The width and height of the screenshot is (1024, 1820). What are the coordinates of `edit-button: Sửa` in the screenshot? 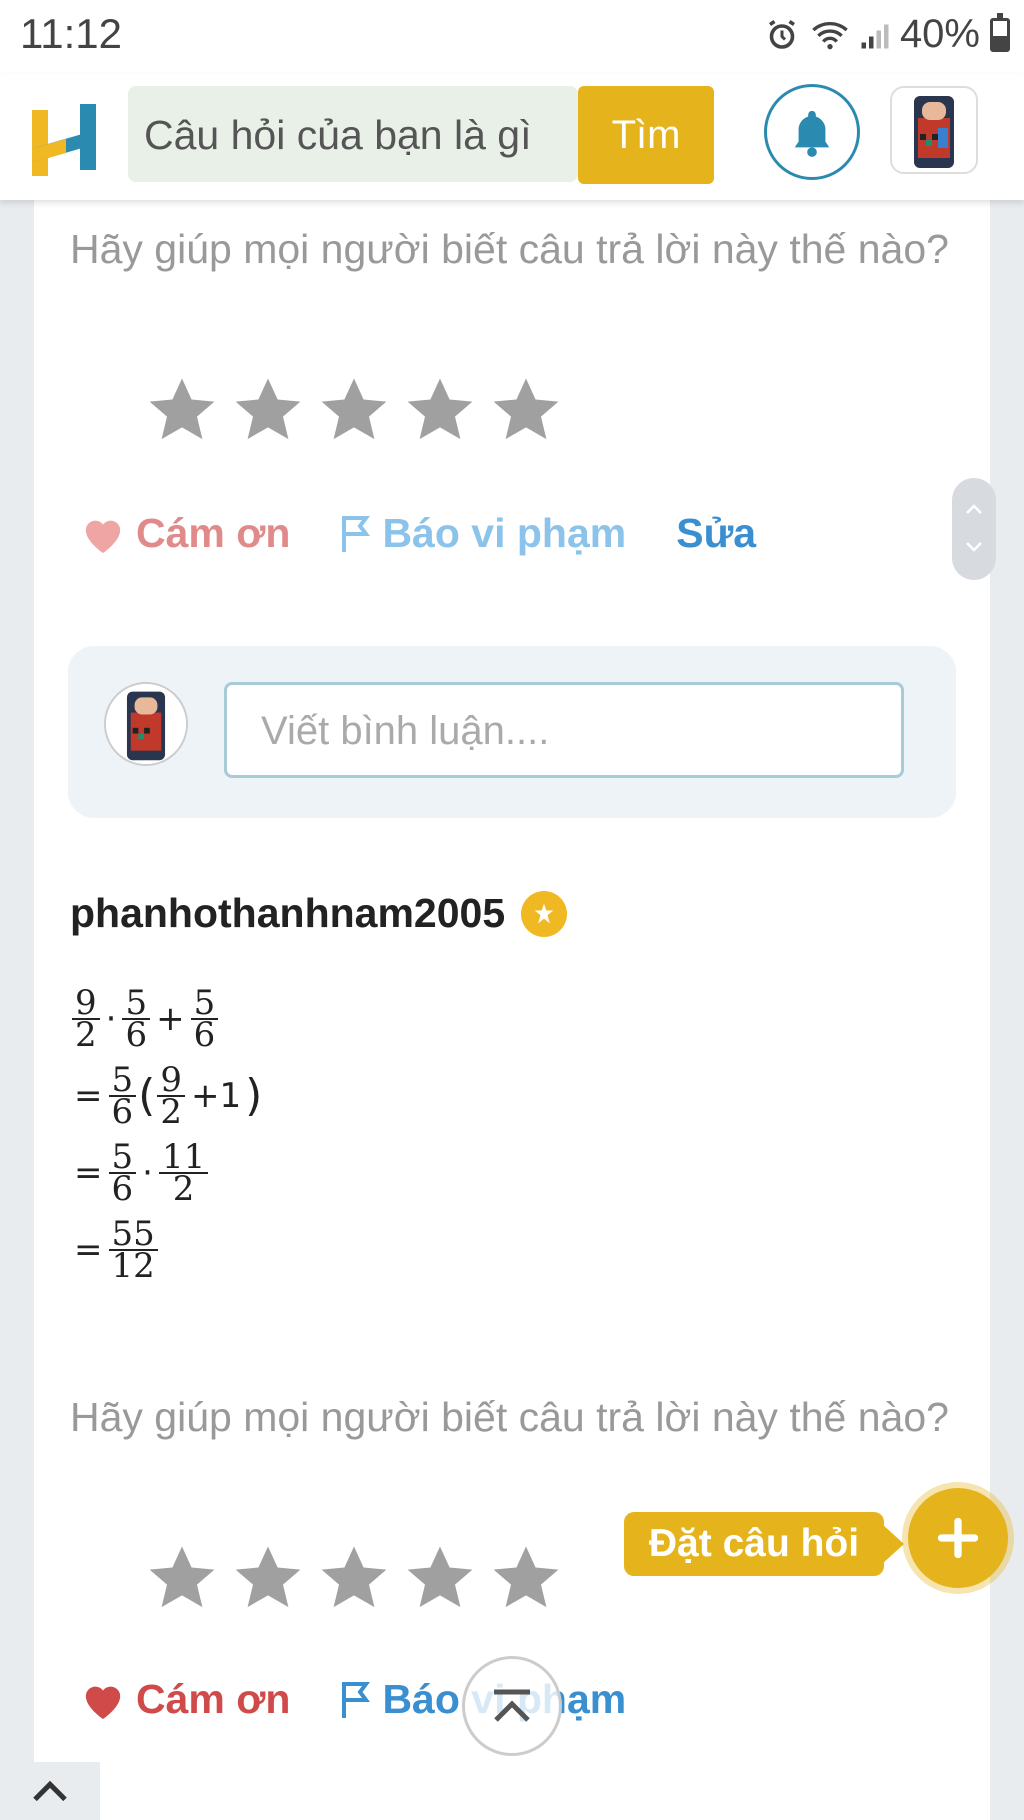 It's located at (716, 533).